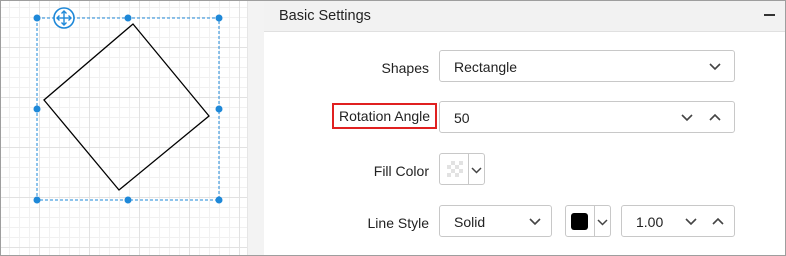 Image resolution: width=786 pixels, height=256 pixels. I want to click on fill-color-picker, so click(462, 169).